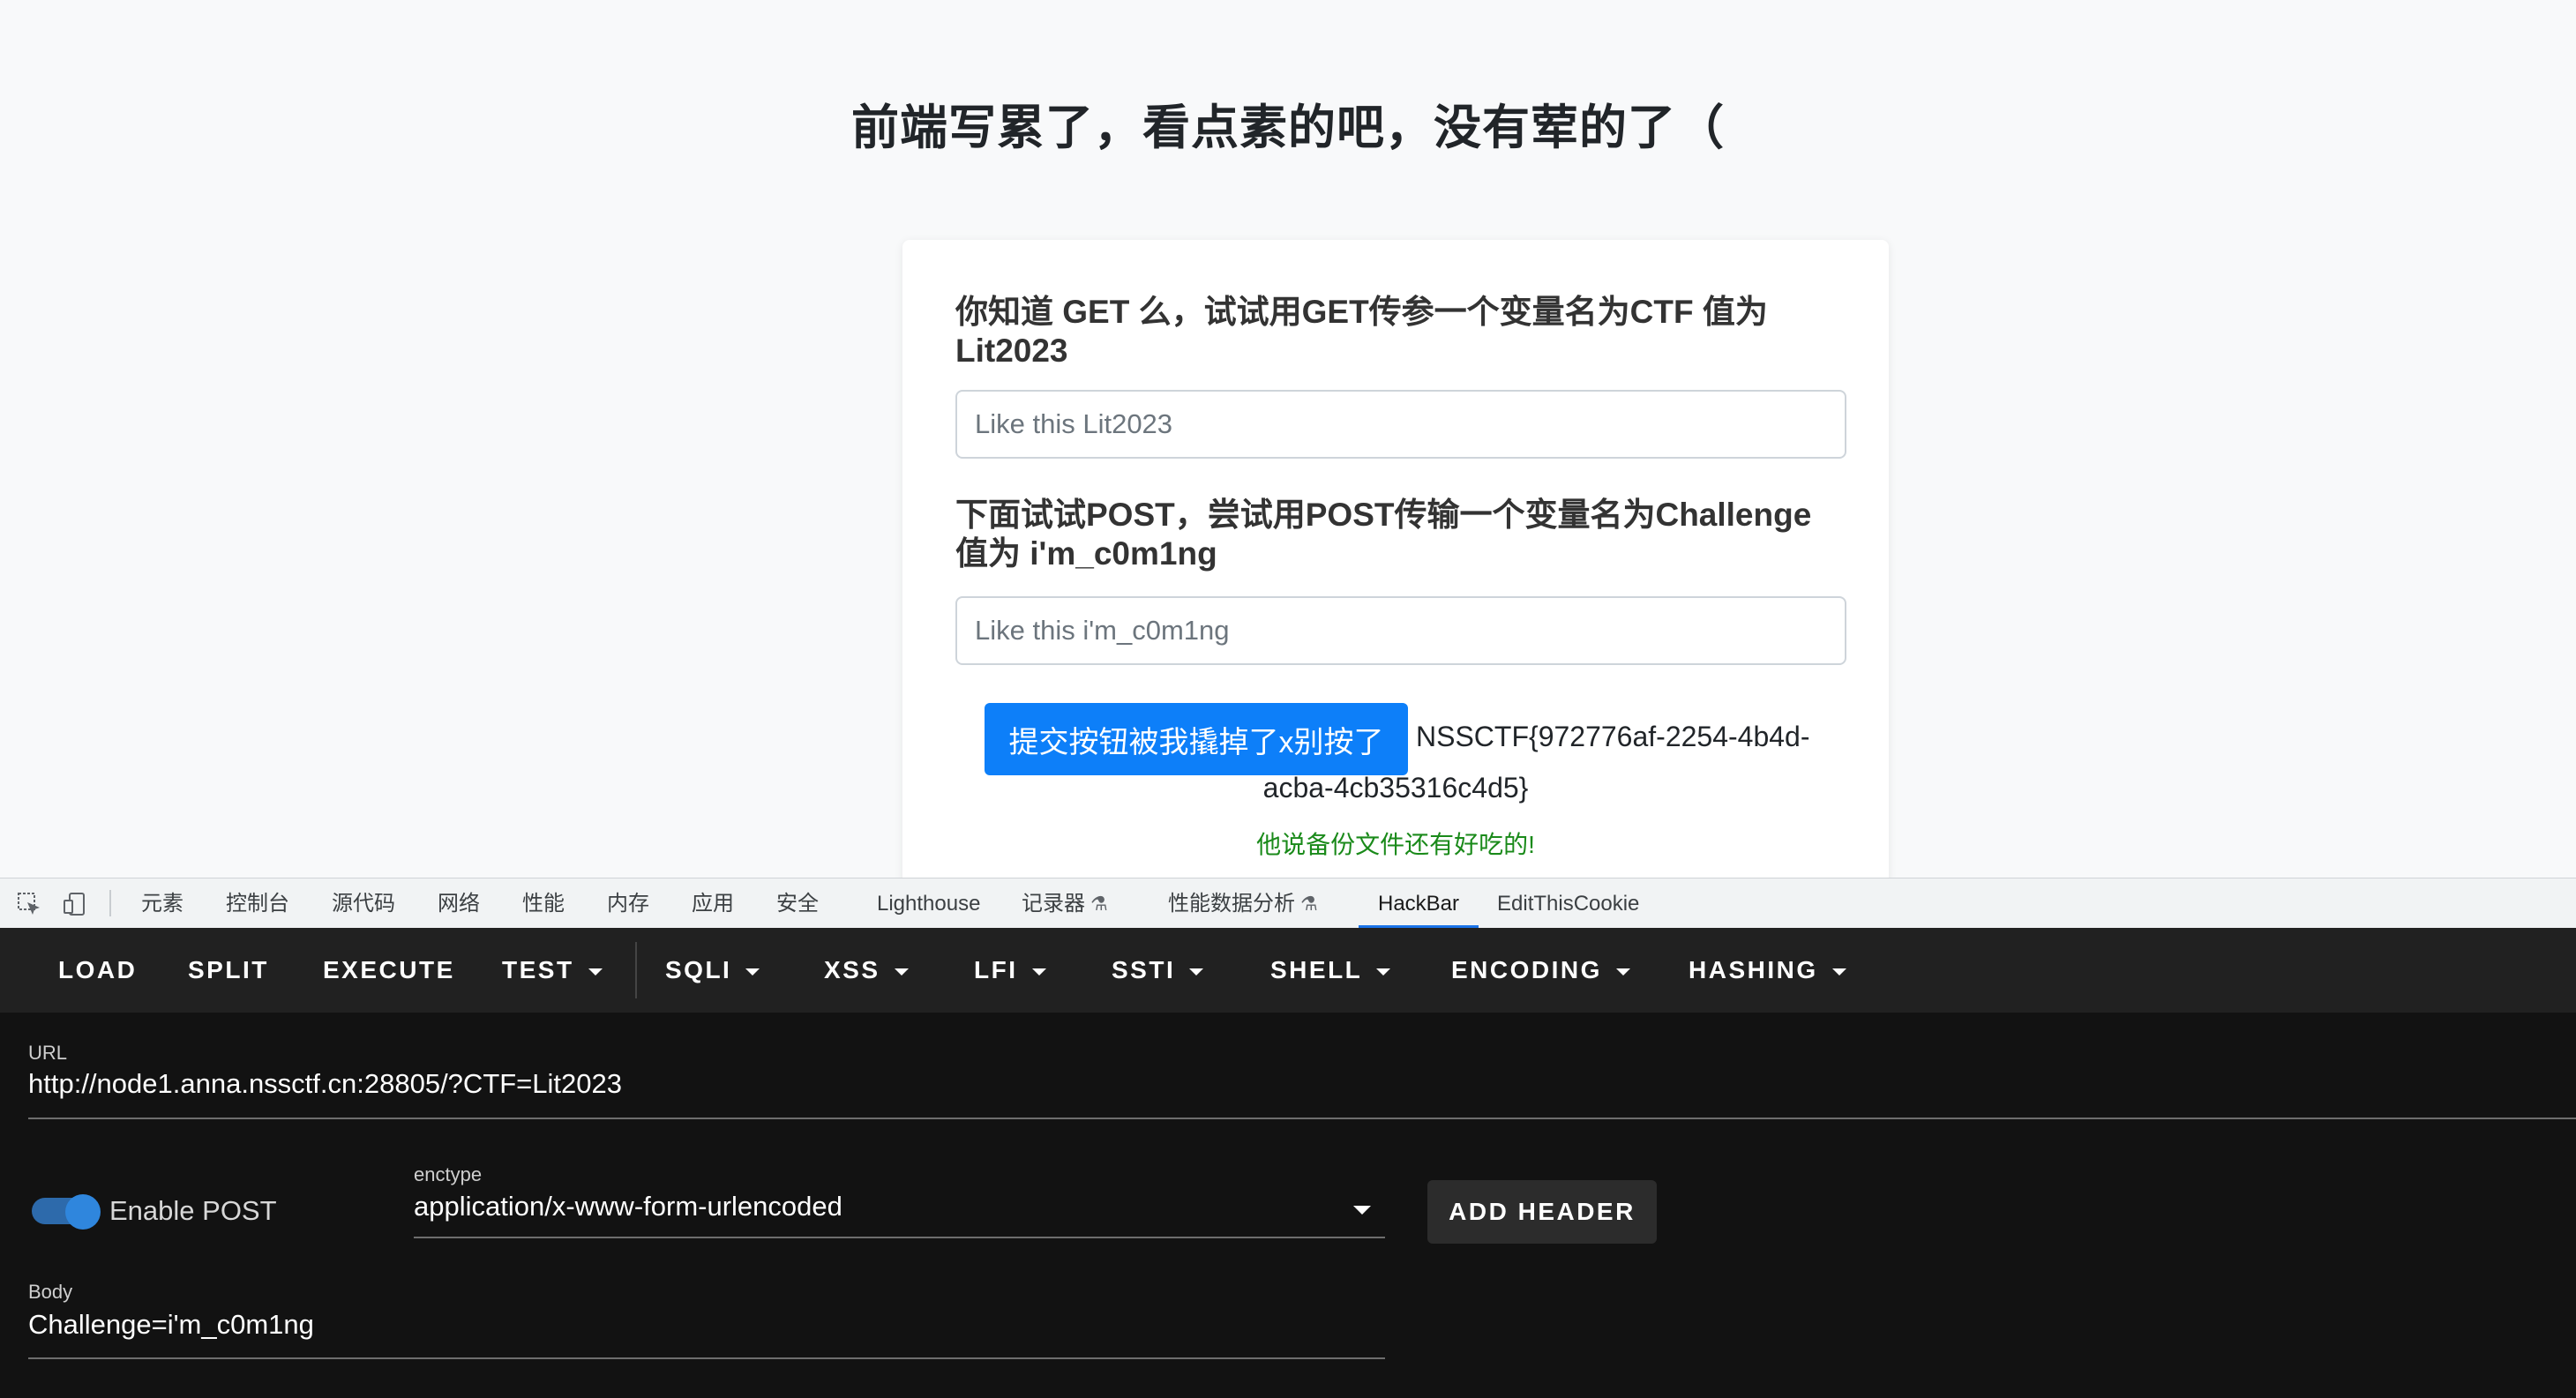  I want to click on enctype-underline, so click(900, 1237).